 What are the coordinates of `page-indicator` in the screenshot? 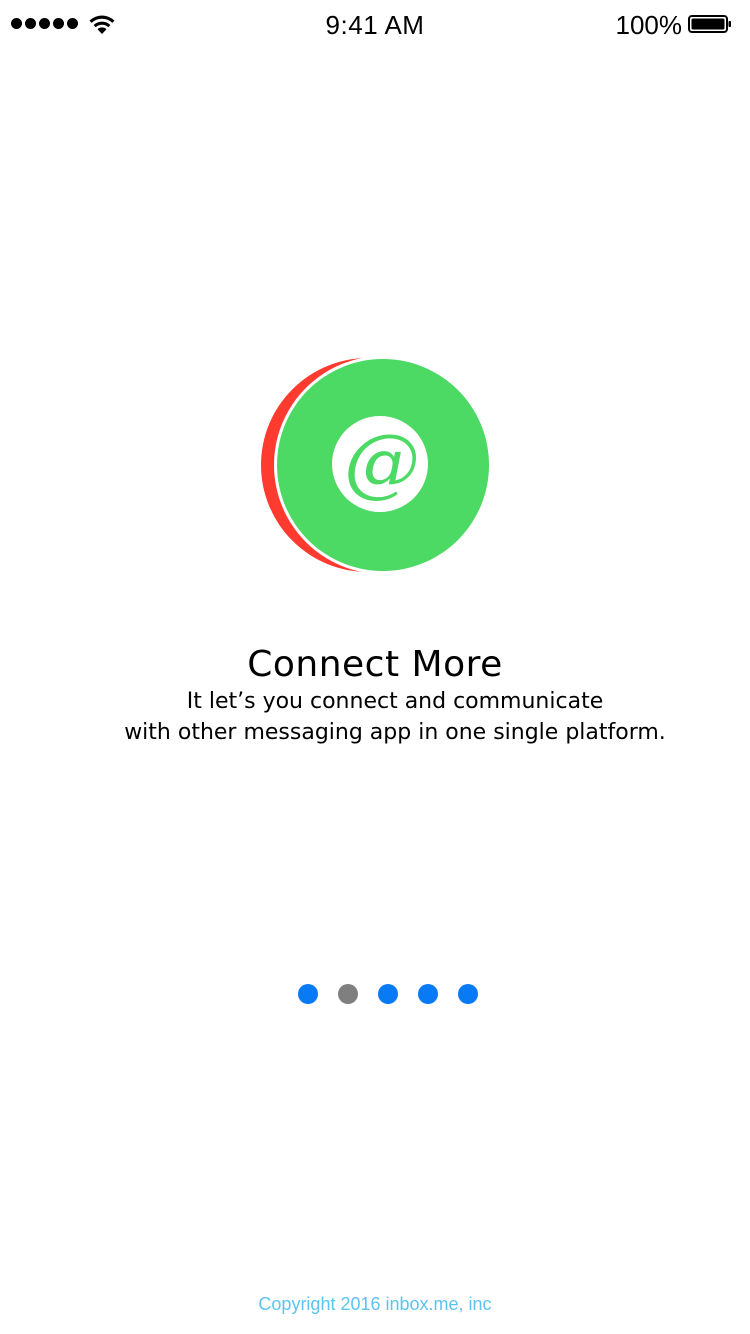 It's located at (388, 994).